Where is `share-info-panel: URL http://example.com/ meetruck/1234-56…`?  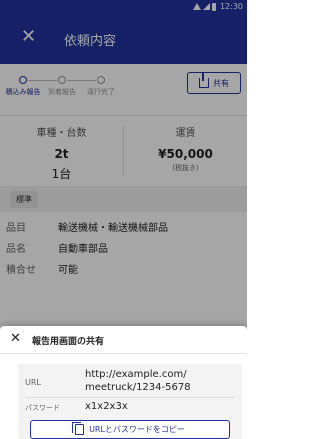 share-info-panel: URL http://example.com/ meetruck/1234-56… is located at coordinates (130, 401).